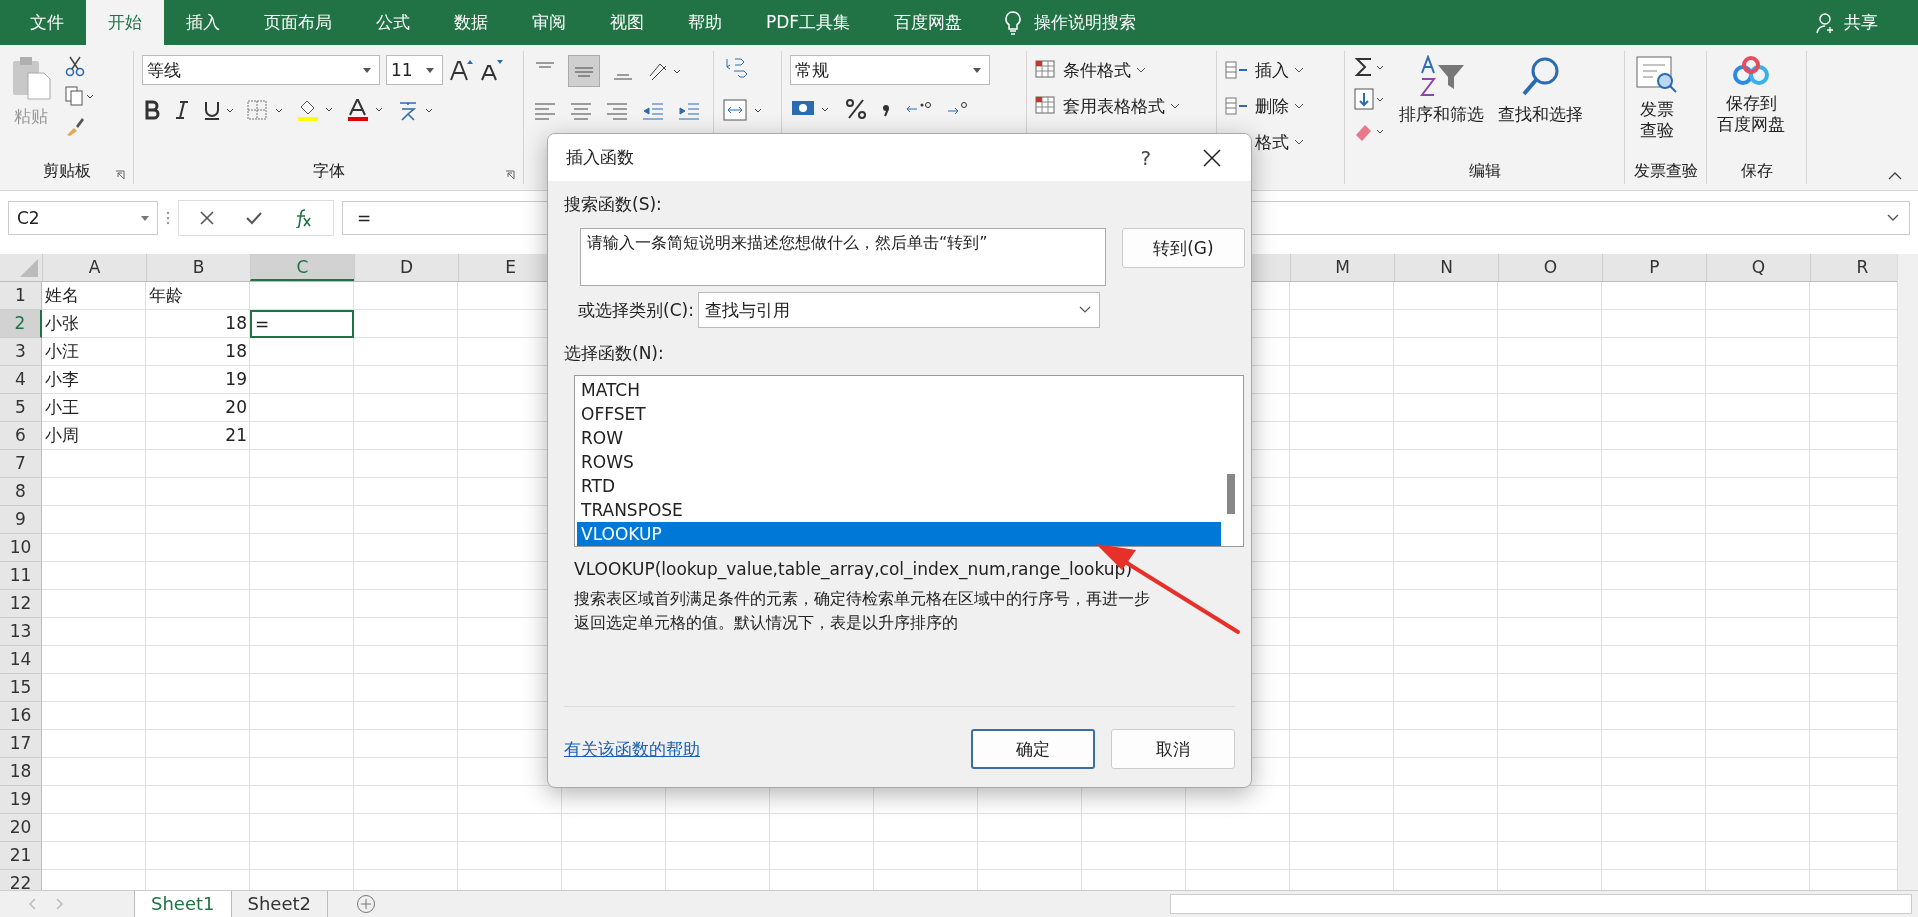  Describe the element at coordinates (899, 534) in the screenshot. I see `function-item: VLOOKUP` at that location.